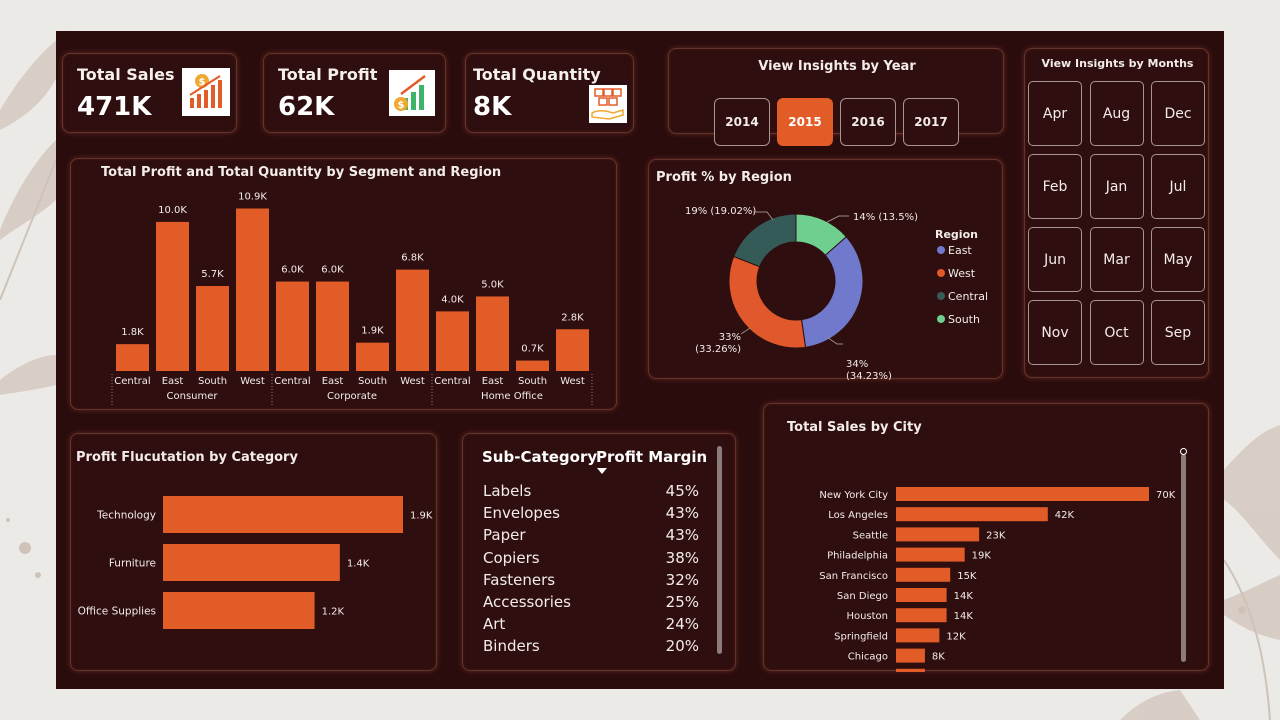 This screenshot has height=720, width=1280. Describe the element at coordinates (960, 250) in the screenshot. I see `legend-item-east: East` at that location.